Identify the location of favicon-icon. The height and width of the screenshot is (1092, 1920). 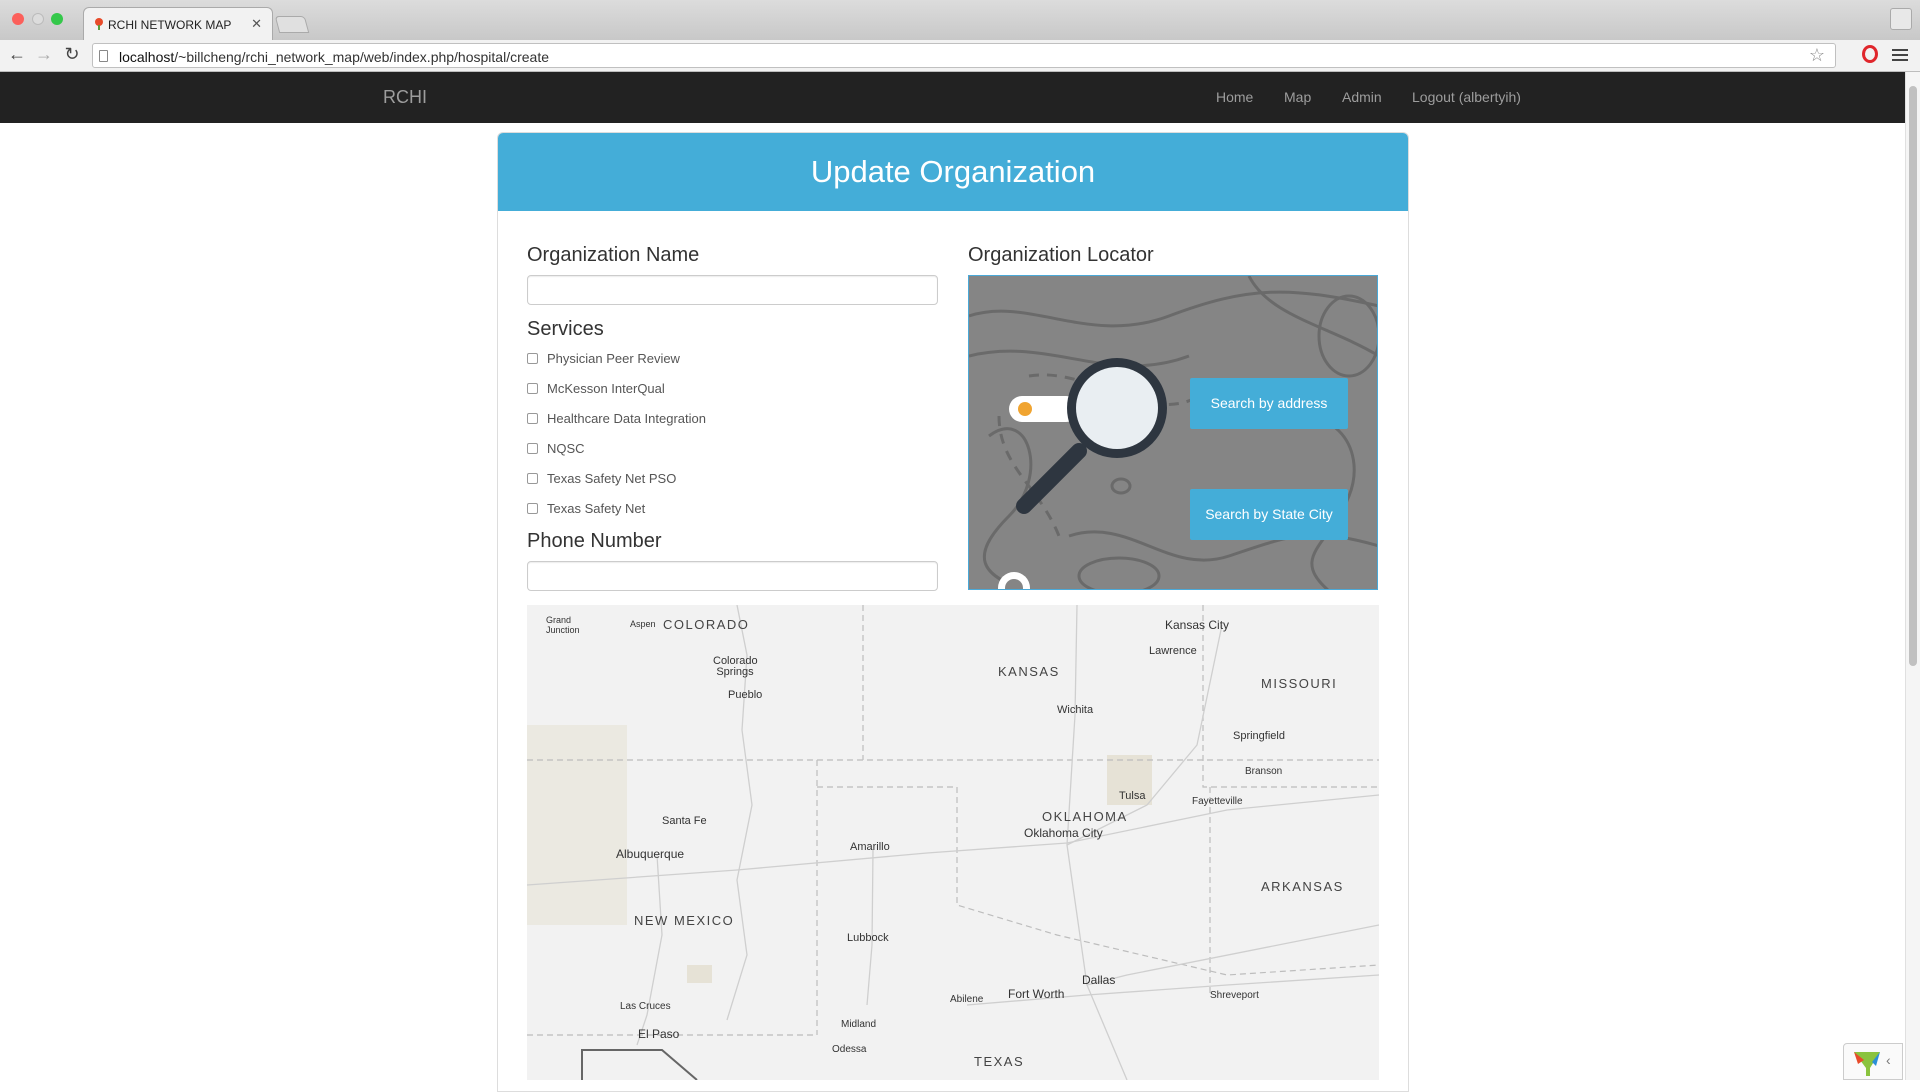
(99, 24).